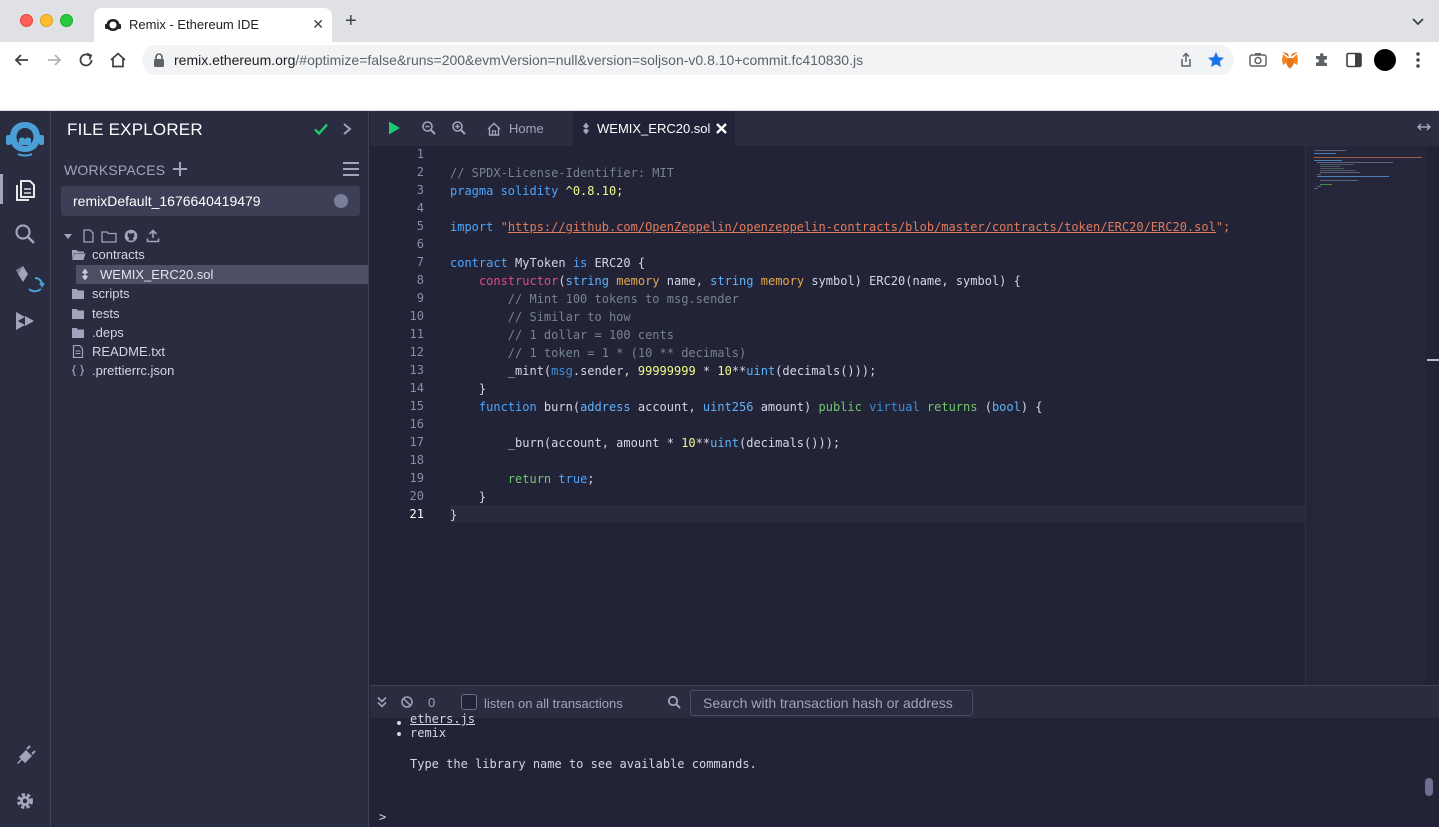  Describe the element at coordinates (1385, 60) in the screenshot. I see `profile-avatar` at that location.